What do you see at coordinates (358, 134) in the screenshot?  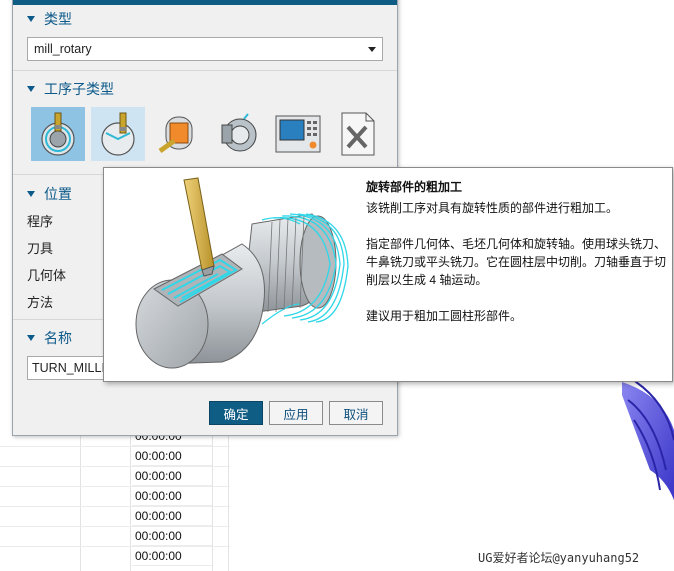 I see `mill-control-icon` at bounding box center [358, 134].